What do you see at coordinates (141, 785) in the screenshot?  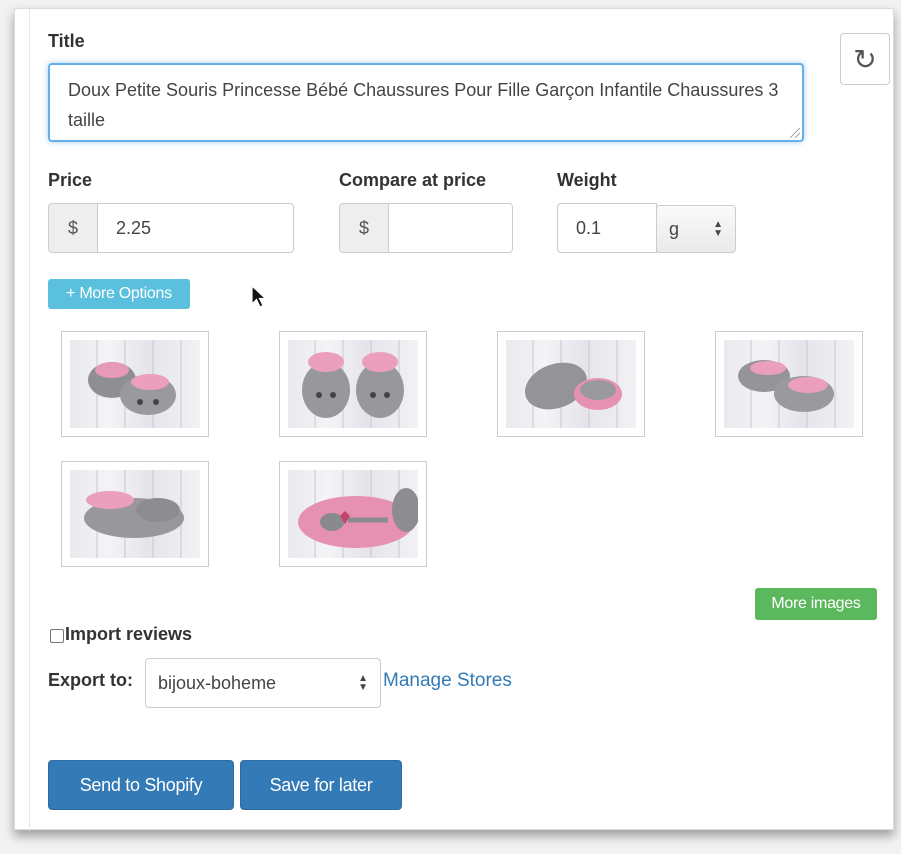 I see `send-to-shopify-button: Send to Shopify` at bounding box center [141, 785].